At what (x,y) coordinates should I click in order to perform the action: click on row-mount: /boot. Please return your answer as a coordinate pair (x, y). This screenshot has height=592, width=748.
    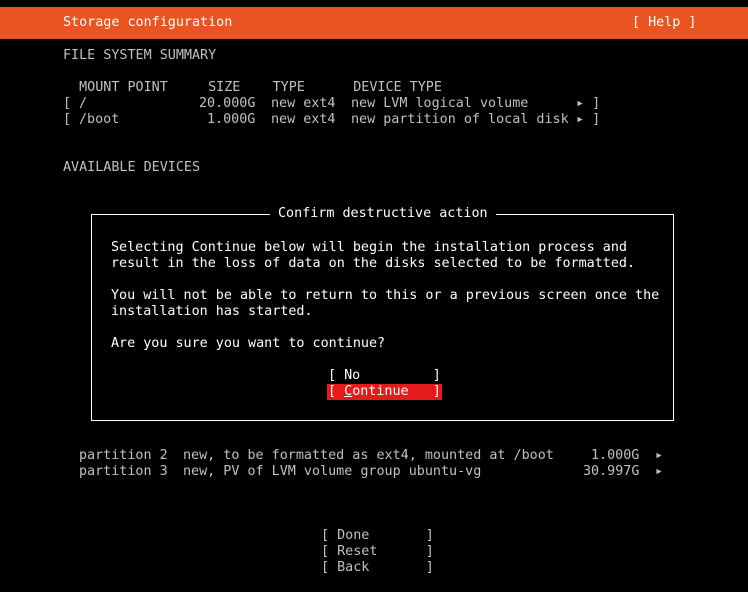
    Looking at the image, I should click on (99, 119).